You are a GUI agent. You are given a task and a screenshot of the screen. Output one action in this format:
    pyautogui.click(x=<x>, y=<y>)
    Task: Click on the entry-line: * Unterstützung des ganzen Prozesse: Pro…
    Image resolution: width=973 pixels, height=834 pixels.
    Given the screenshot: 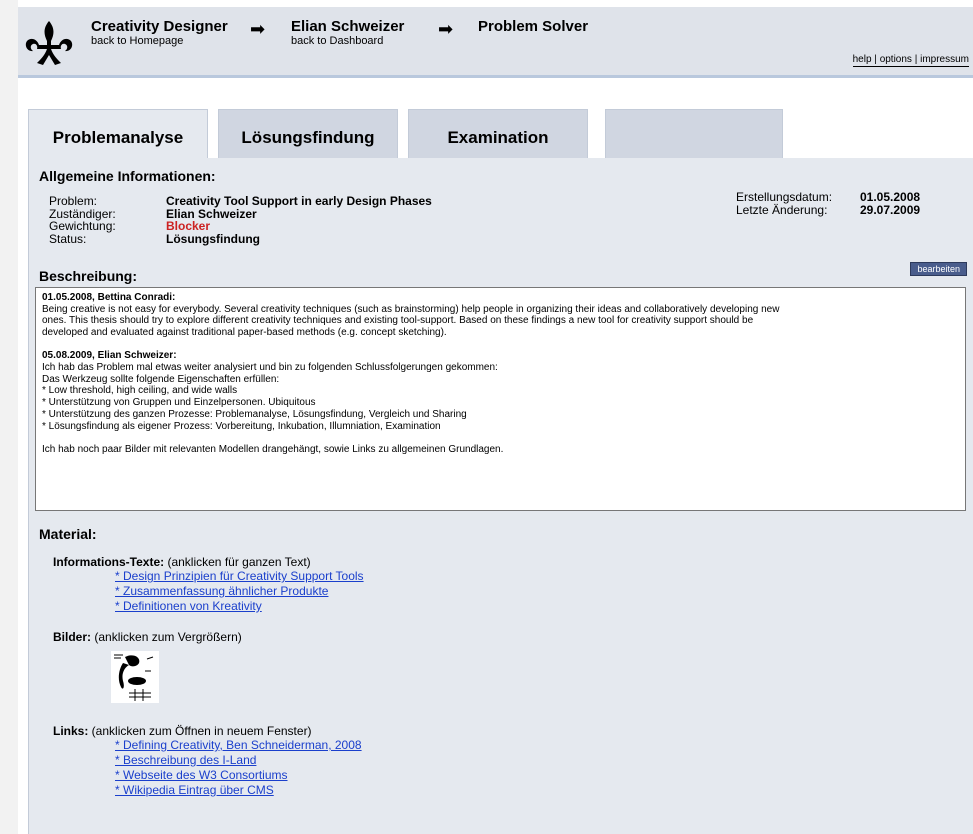 What is the action you would take?
    pyautogui.click(x=254, y=414)
    